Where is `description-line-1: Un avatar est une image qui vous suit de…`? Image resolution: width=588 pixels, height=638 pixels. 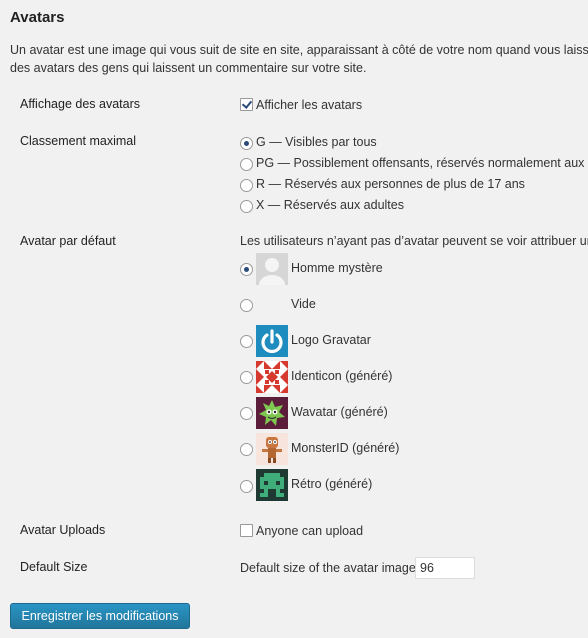 description-line-1: Un avatar est une image qui vous suit de… is located at coordinates (299, 50).